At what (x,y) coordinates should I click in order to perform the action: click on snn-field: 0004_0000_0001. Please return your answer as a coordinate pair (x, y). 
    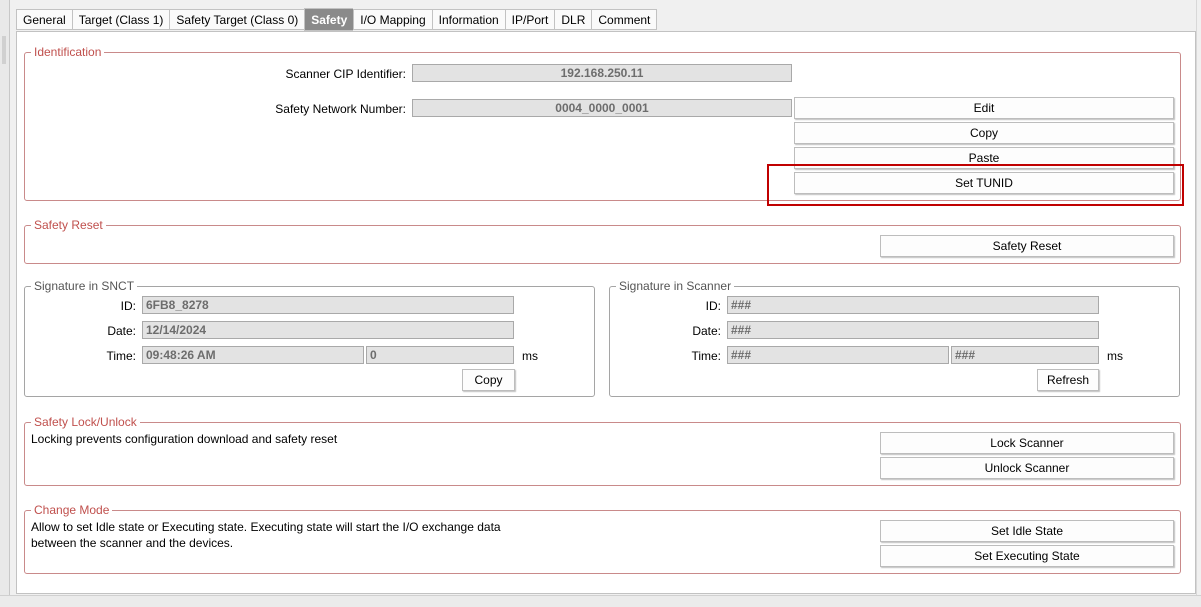
    Looking at the image, I should click on (602, 108).